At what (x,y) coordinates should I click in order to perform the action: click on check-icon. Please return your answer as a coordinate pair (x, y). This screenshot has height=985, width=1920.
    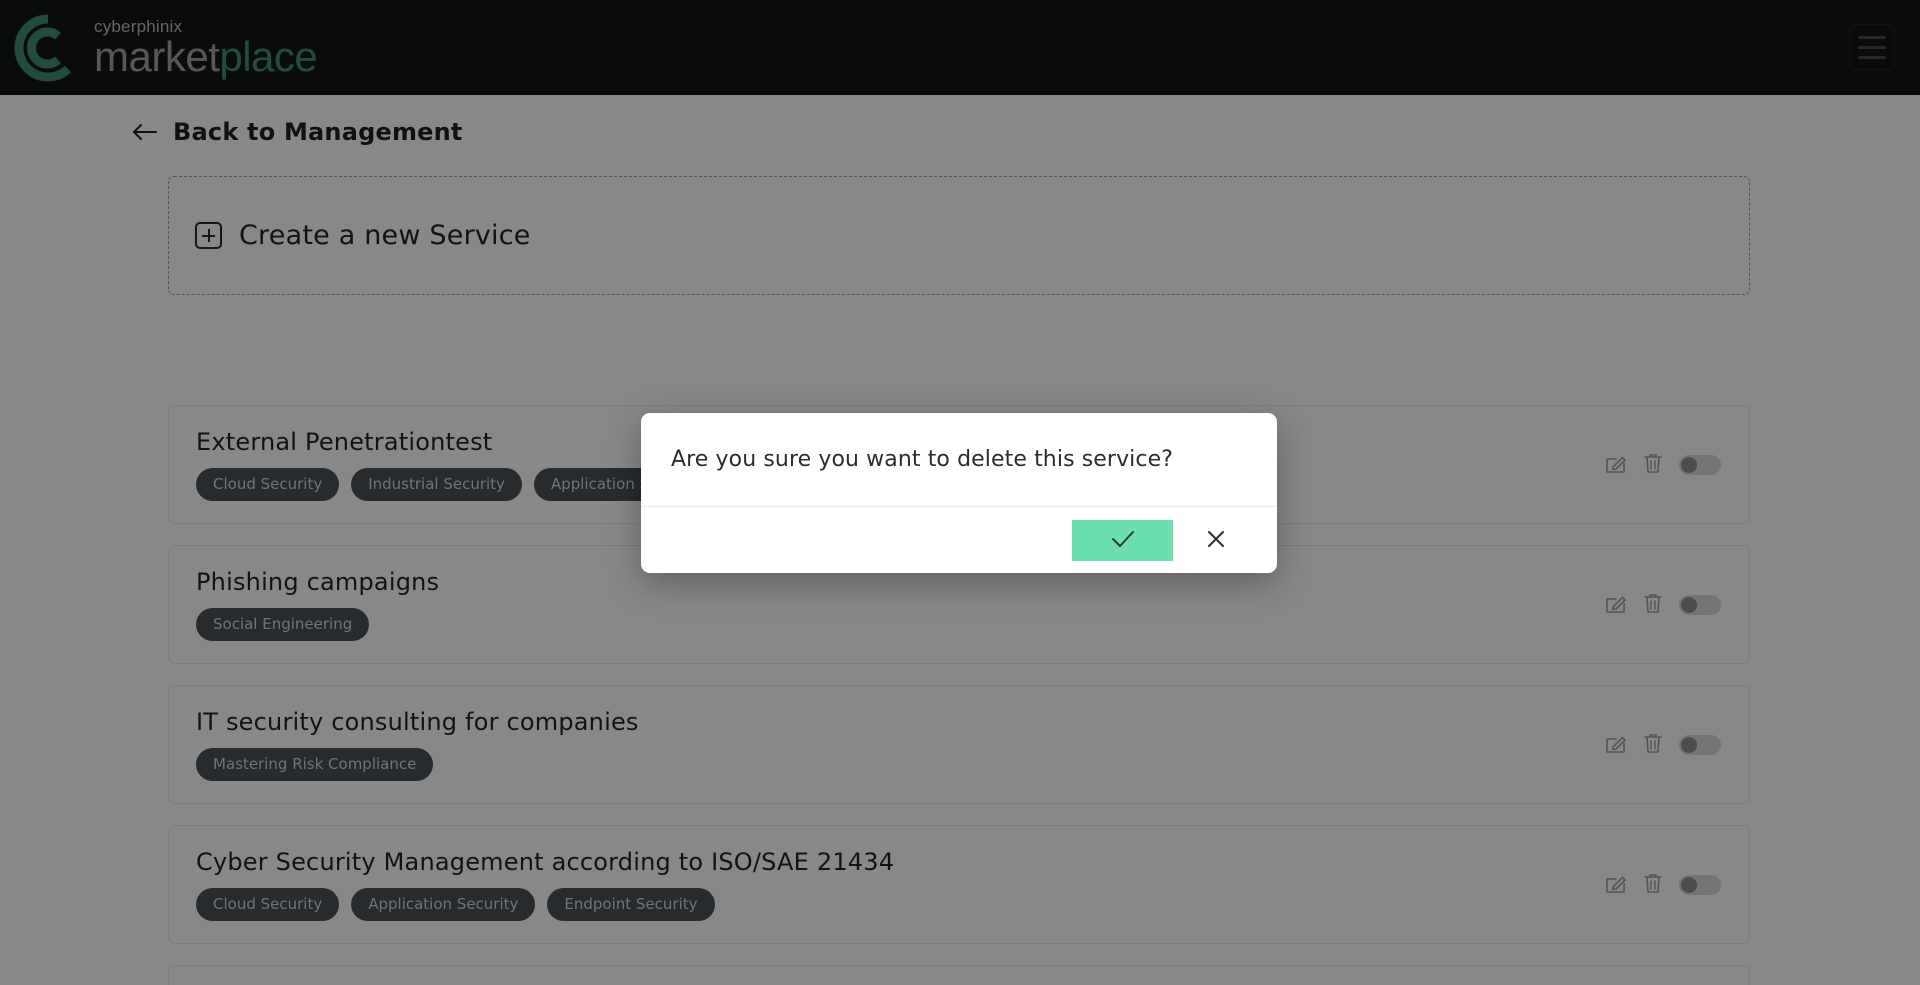
    Looking at the image, I should click on (1123, 540).